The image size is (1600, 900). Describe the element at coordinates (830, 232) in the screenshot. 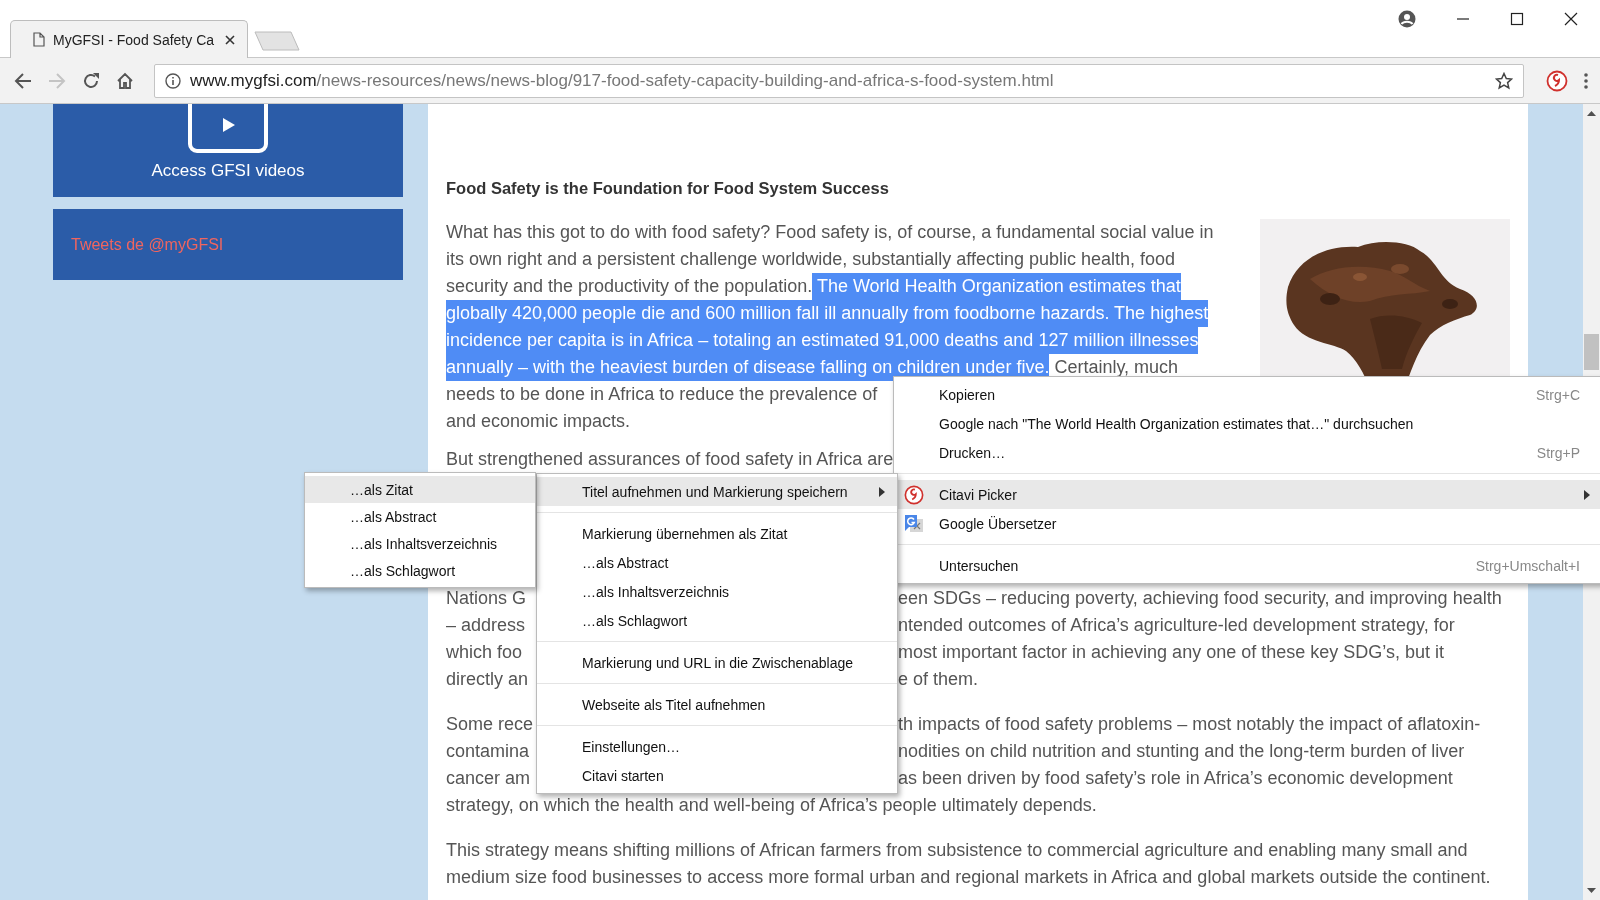

I see `text-line: What has this got to do with food safety? Food safety is, of course, a fundamental social value in` at that location.